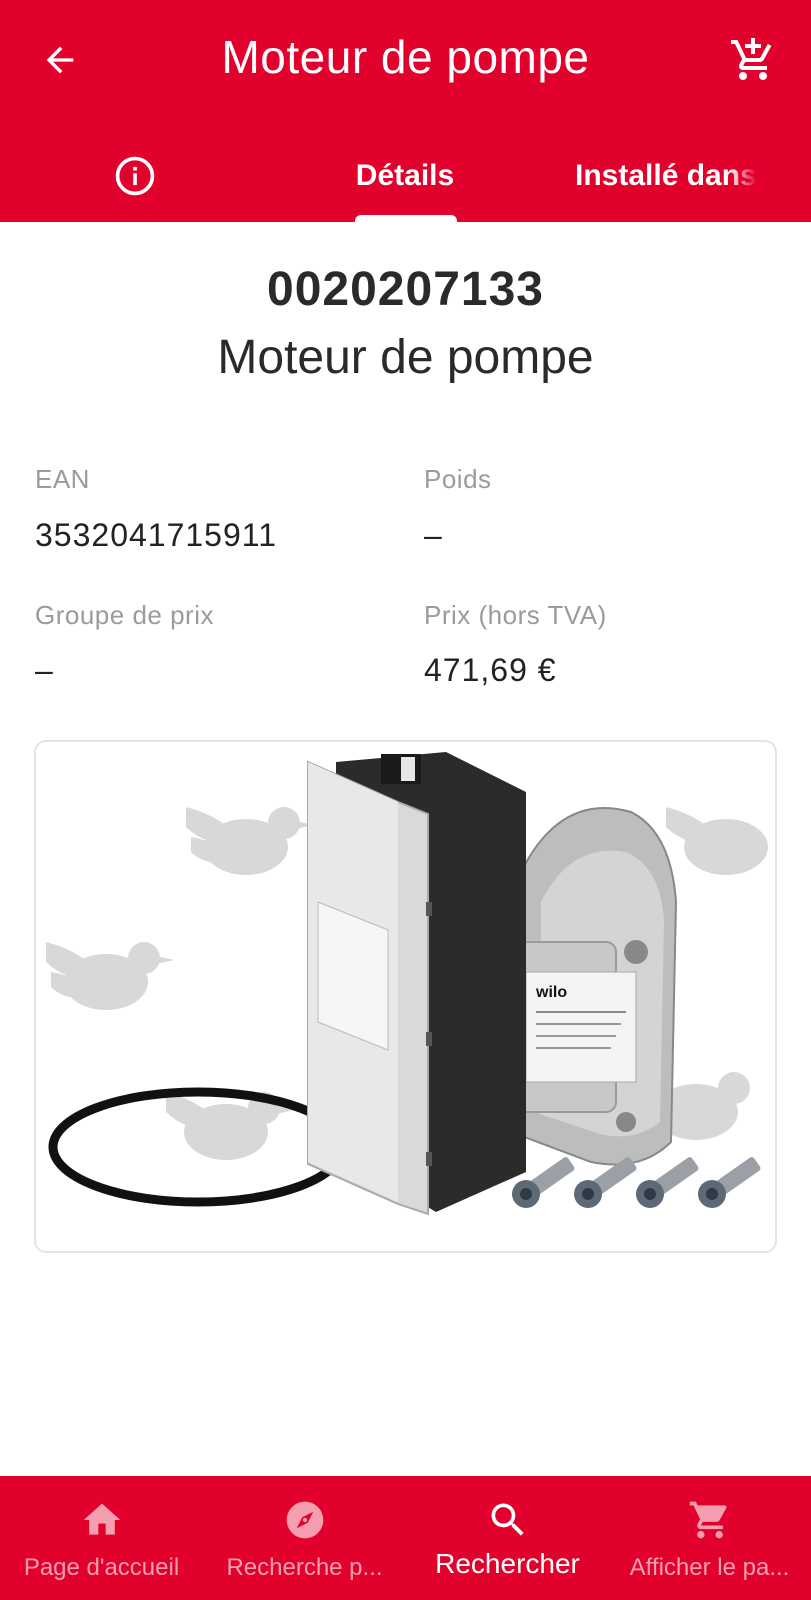 Image resolution: width=811 pixels, height=1600 pixels. I want to click on tab-bar: Détails Installé dans, so click(405, 176).